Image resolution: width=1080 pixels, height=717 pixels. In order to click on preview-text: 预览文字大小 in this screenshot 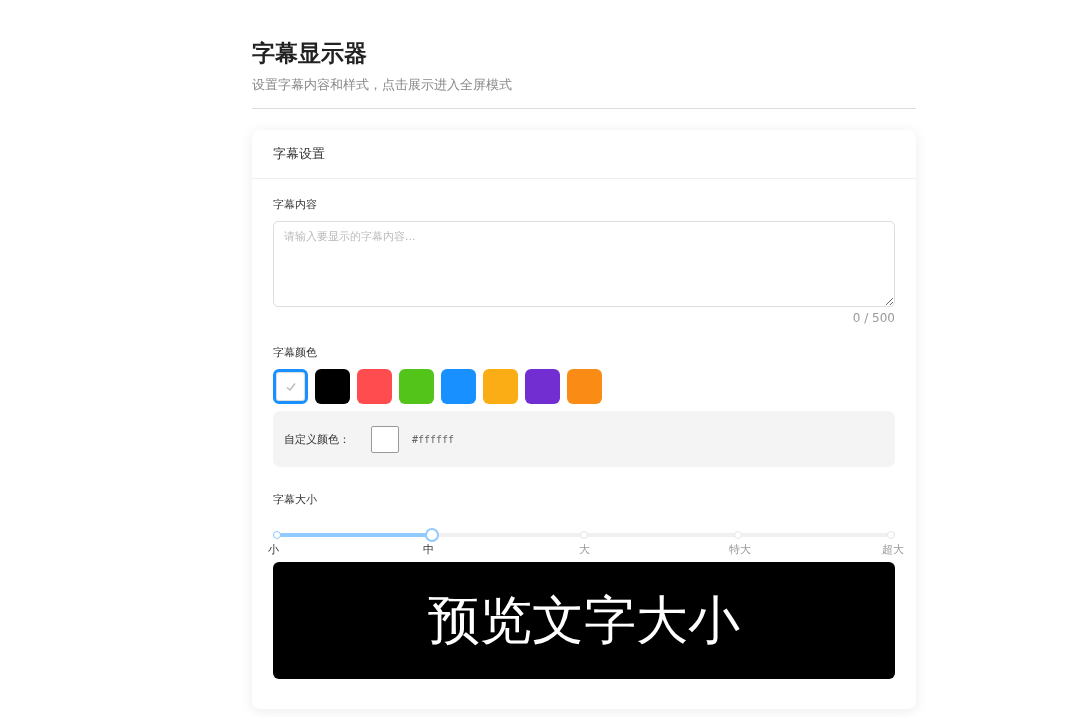, I will do `click(584, 620)`.